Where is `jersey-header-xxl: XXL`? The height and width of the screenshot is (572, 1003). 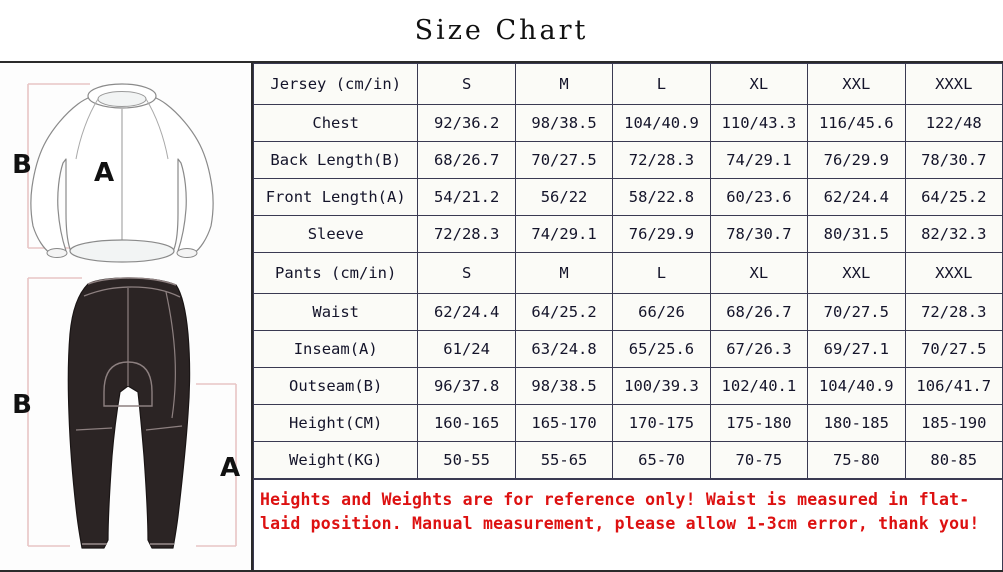
jersey-header-xxl: XXL is located at coordinates (856, 84).